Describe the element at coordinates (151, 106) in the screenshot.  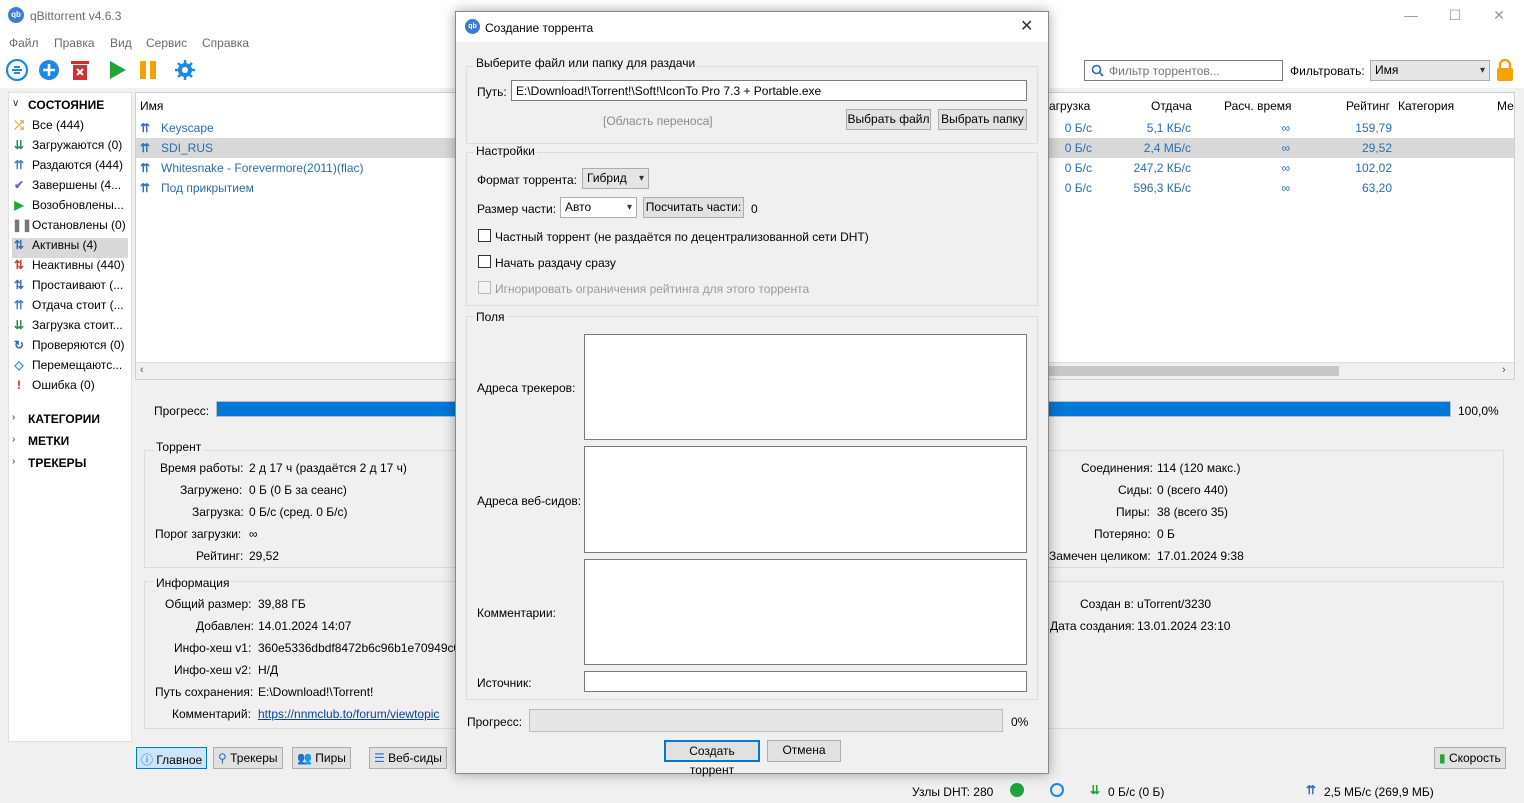
I see `column-name: Имя` at that location.